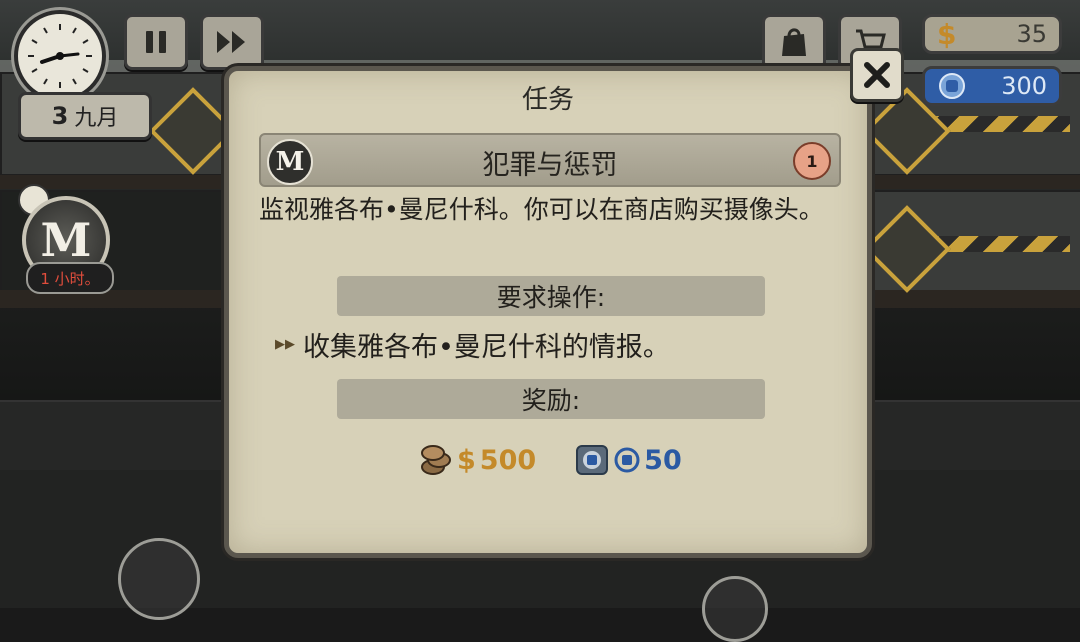 This screenshot has width=1080, height=642. Describe the element at coordinates (477, 460) in the screenshot. I see `reward-money: $ 500` at that location.